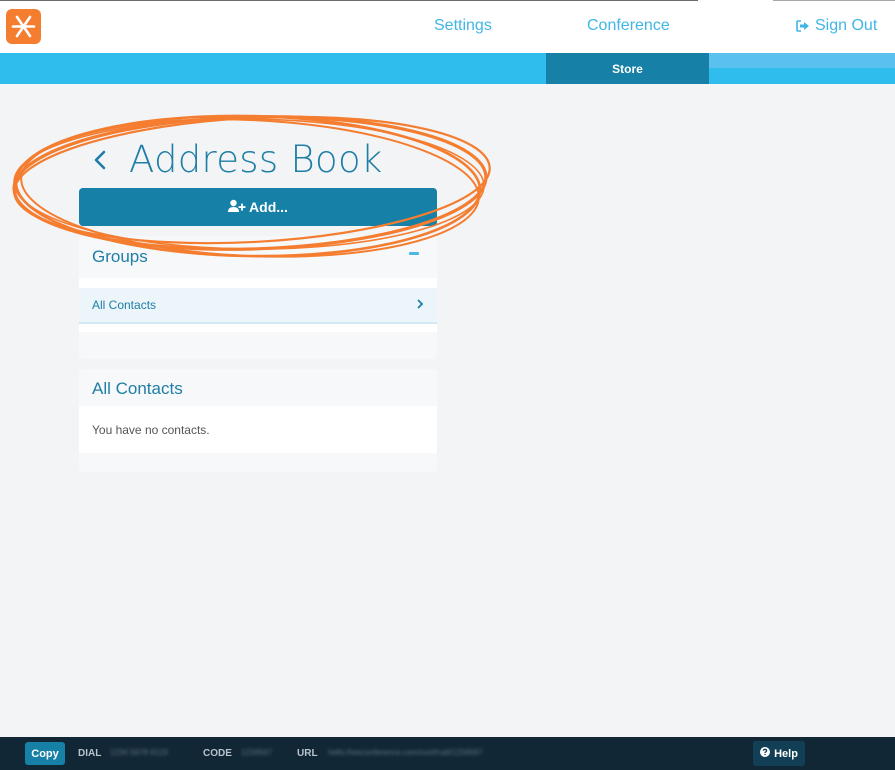  I want to click on contacts-panel: All Contacts You have no contacts., so click(258, 420).